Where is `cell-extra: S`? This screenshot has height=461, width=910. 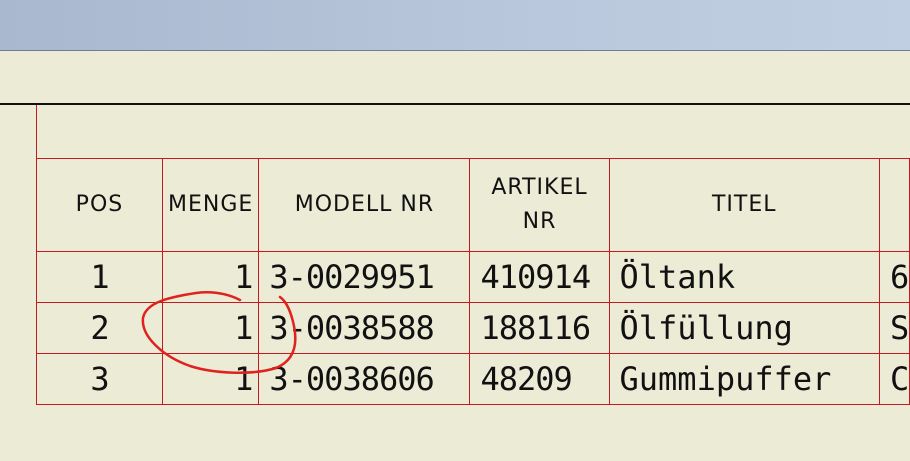 cell-extra: S is located at coordinates (894, 328).